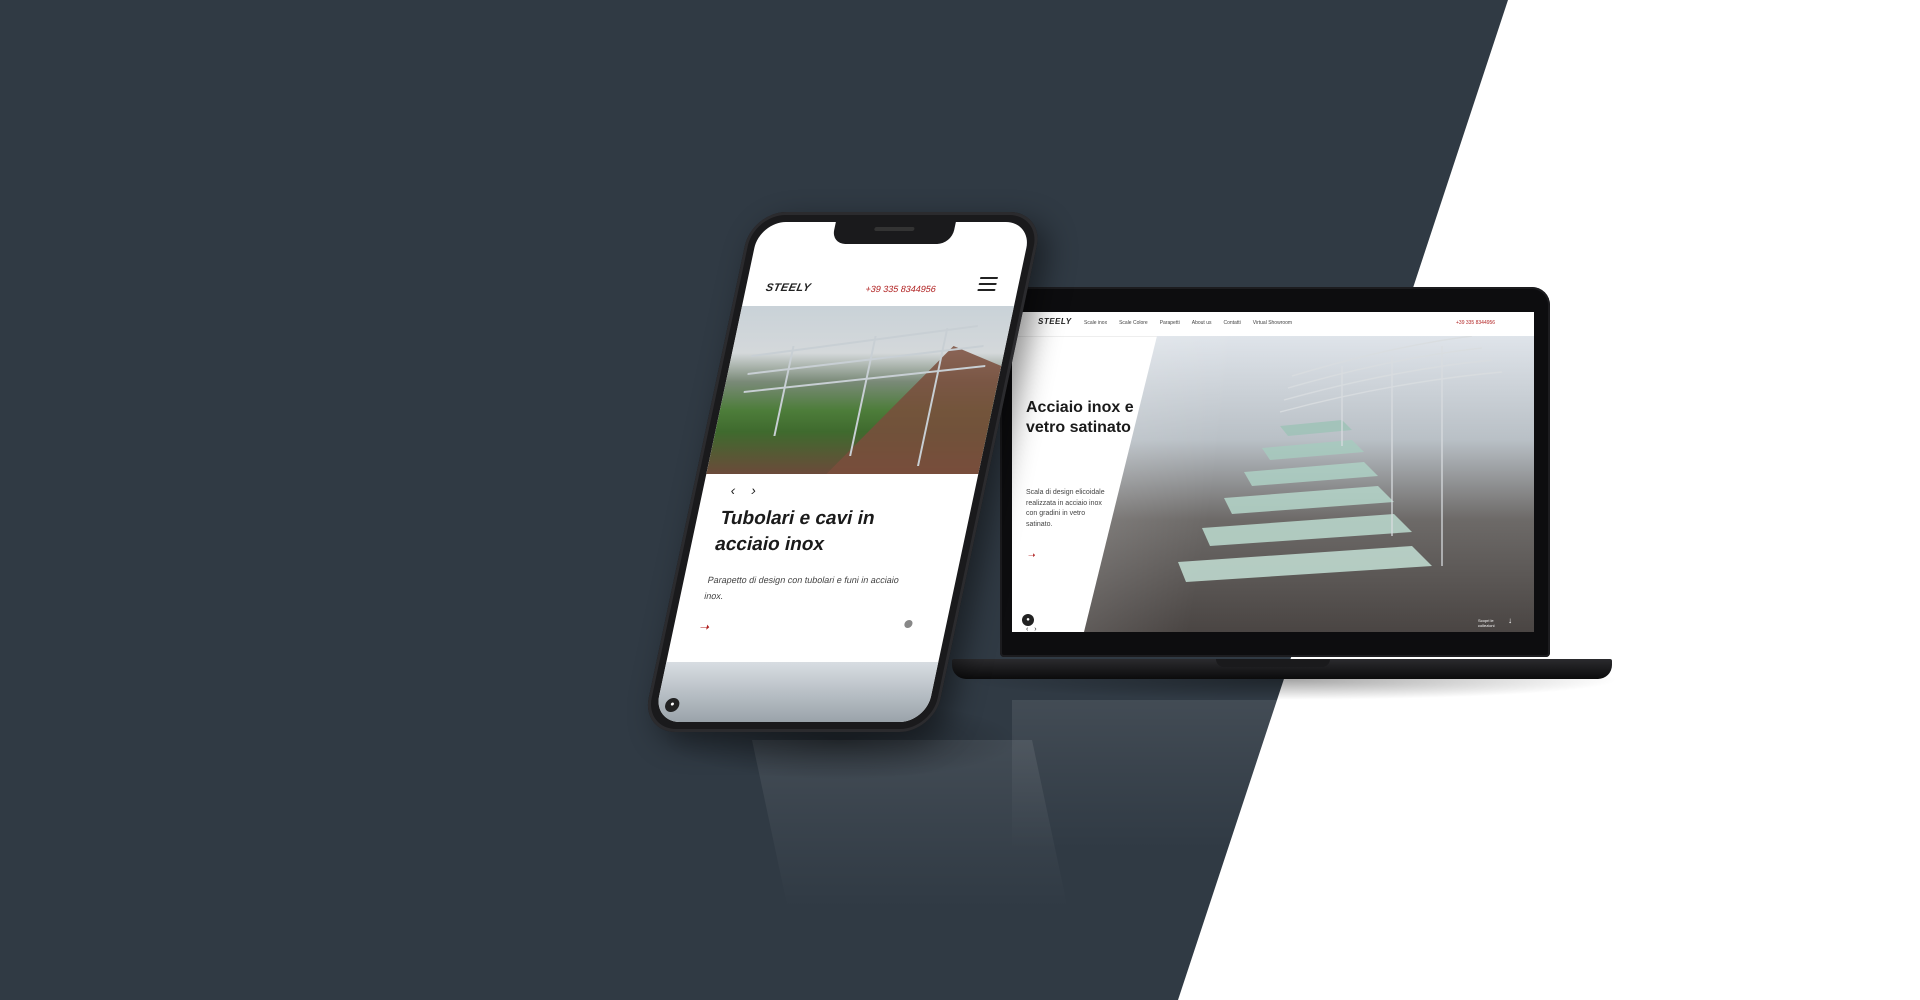 The image size is (1920, 1000). I want to click on menu-item-scale-inox: Scale inox, so click(1095, 323).